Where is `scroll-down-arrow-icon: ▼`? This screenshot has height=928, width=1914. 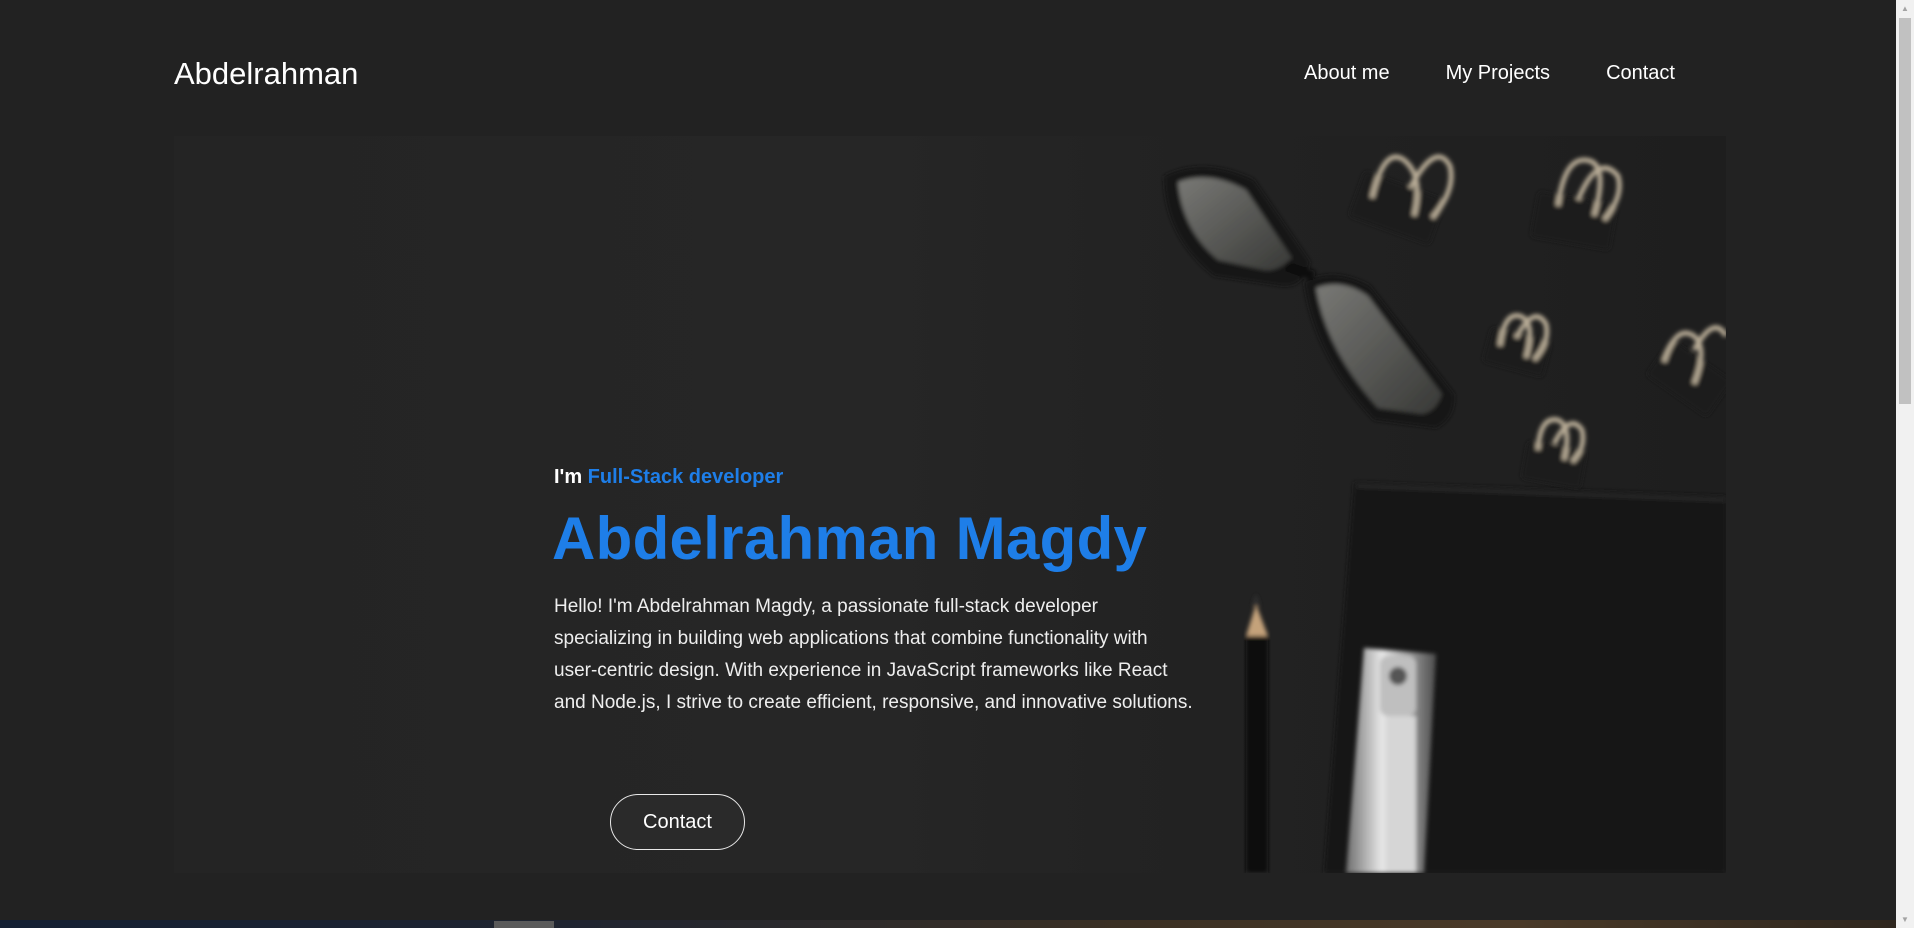
scroll-down-arrow-icon: ▼ is located at coordinates (1905, 919).